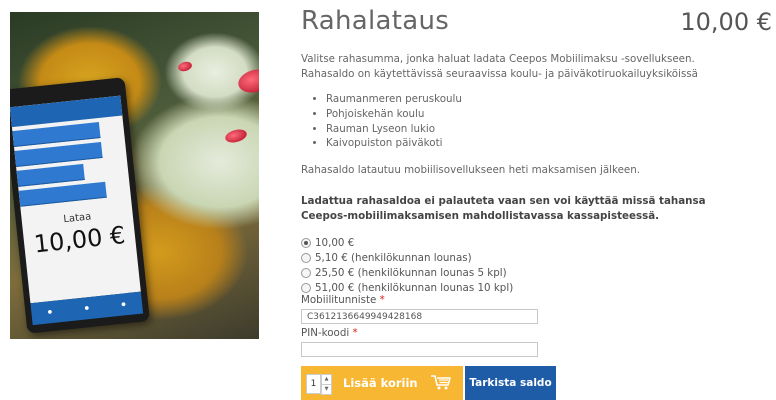  I want to click on phone-screen: Lataa 10,00 €, so click(75, 199).